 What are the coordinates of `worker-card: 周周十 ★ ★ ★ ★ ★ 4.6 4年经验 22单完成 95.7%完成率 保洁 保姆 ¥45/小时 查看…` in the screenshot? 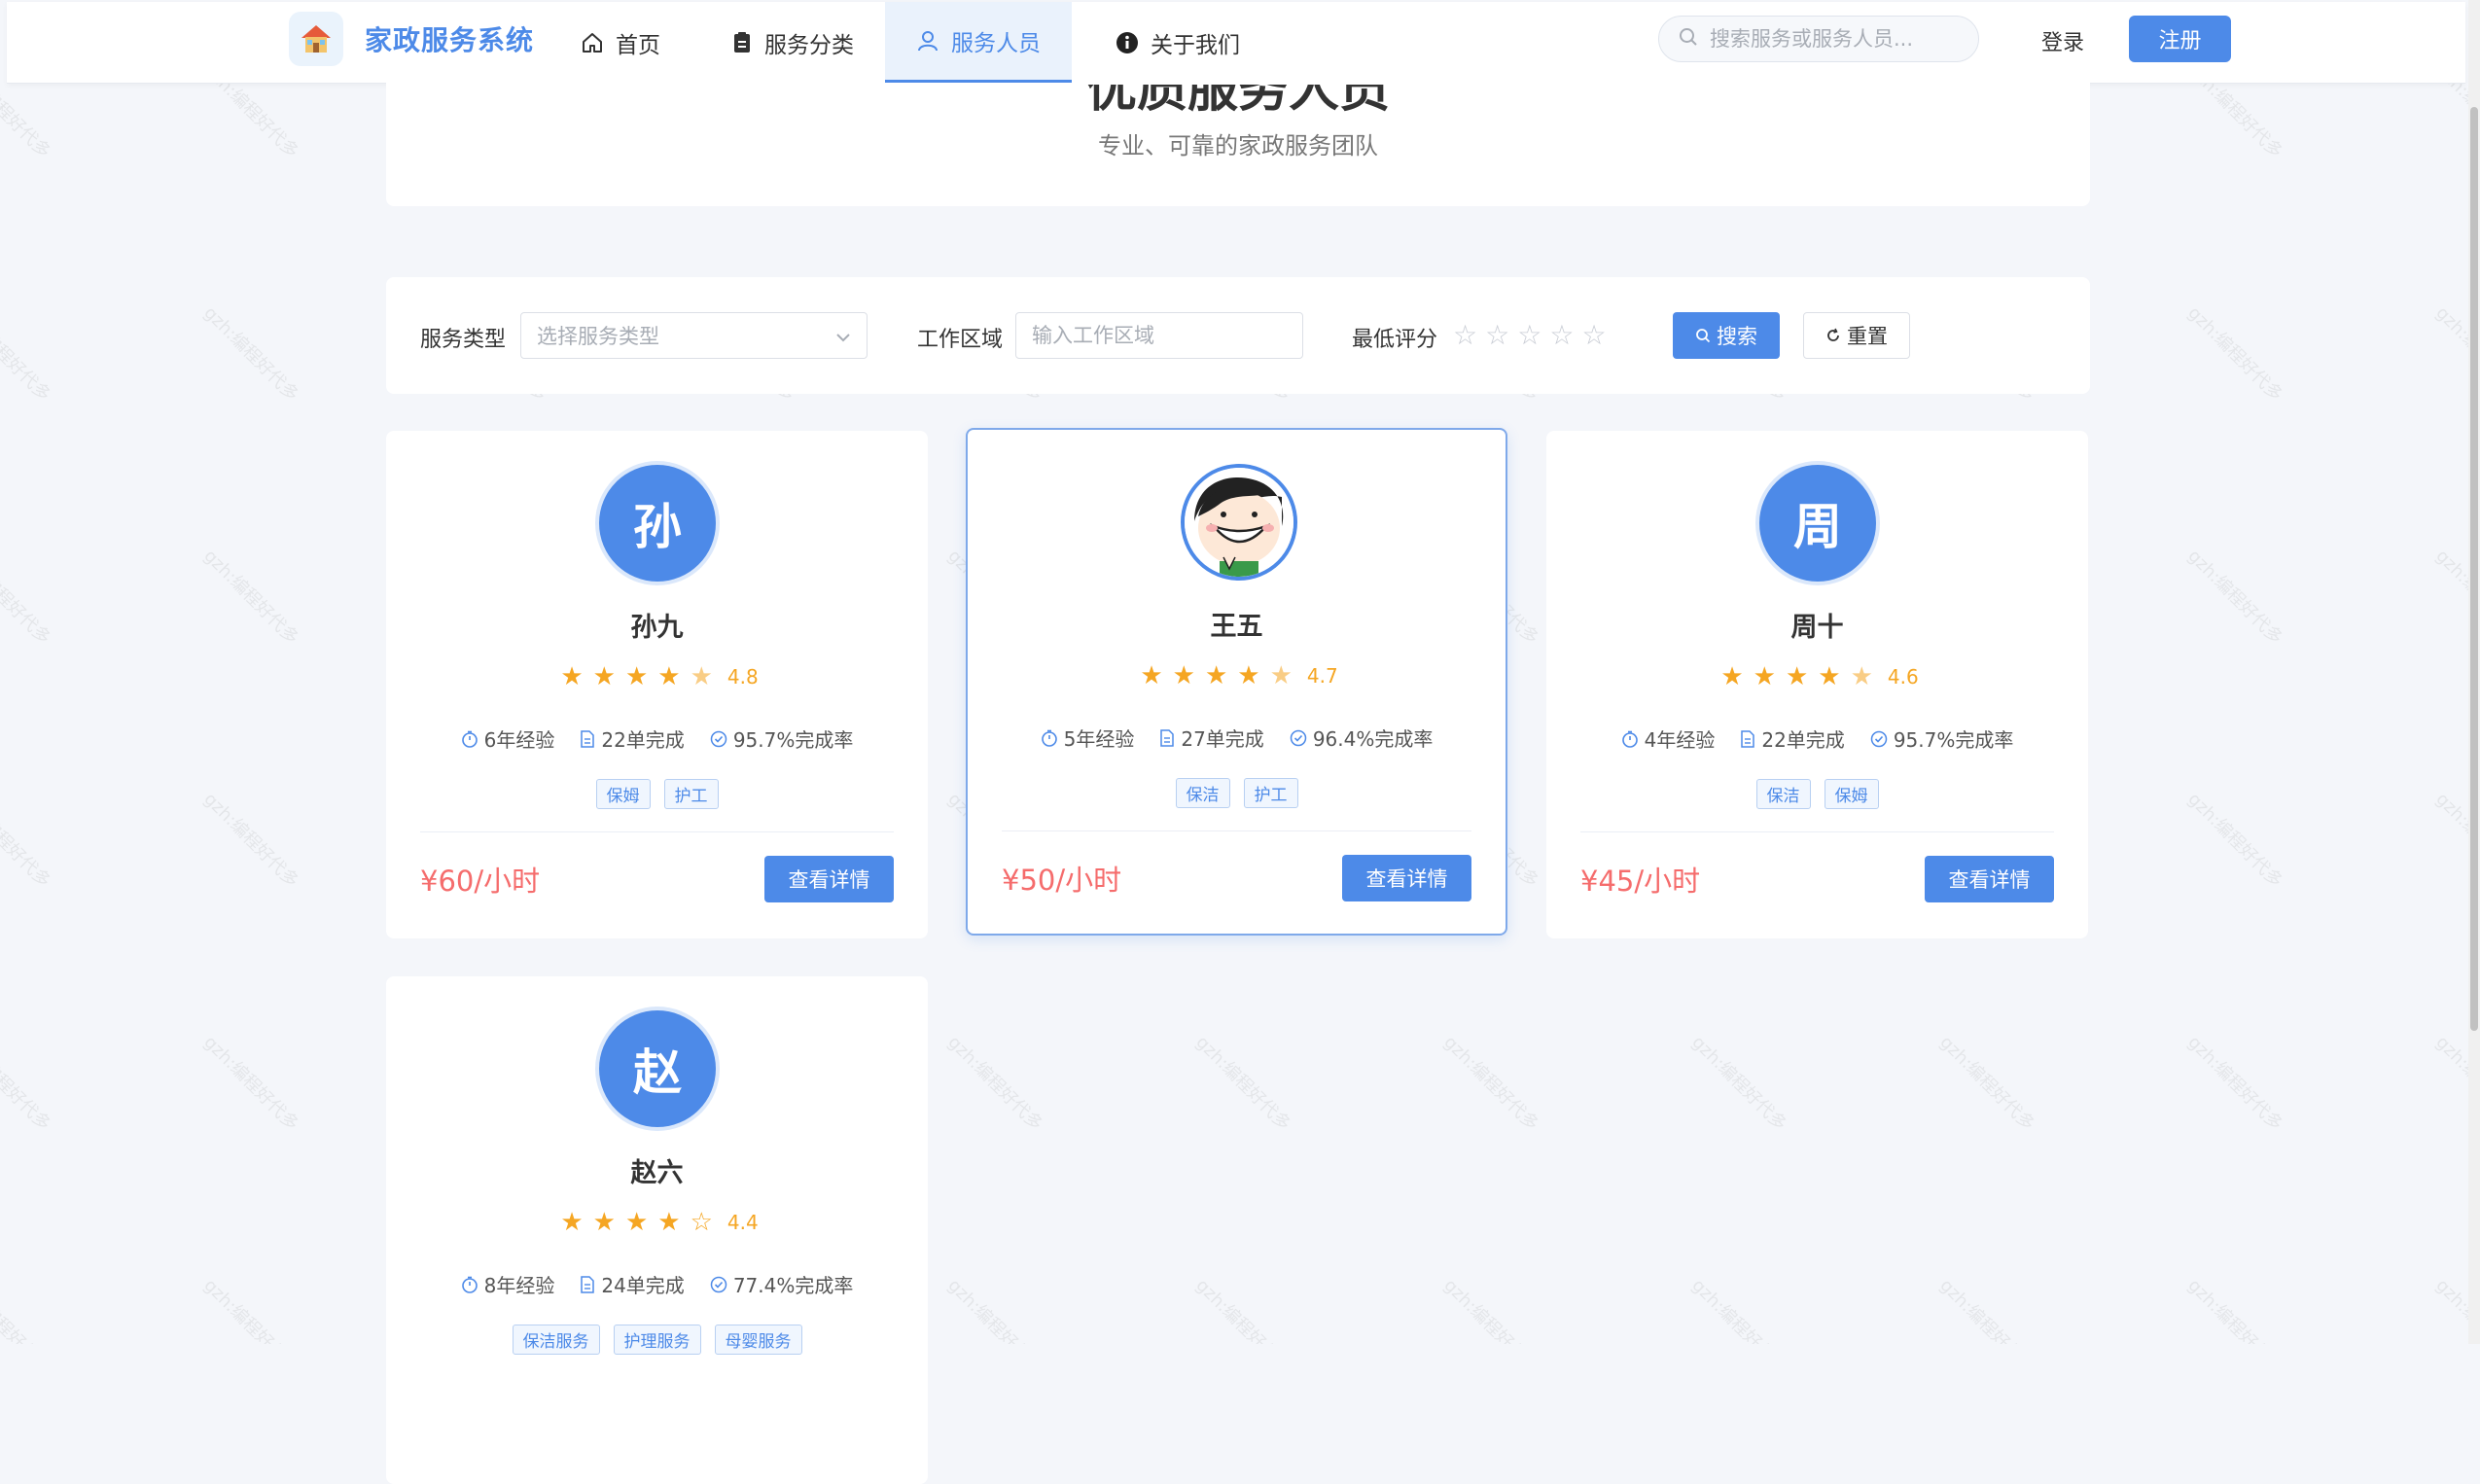 It's located at (1817, 685).